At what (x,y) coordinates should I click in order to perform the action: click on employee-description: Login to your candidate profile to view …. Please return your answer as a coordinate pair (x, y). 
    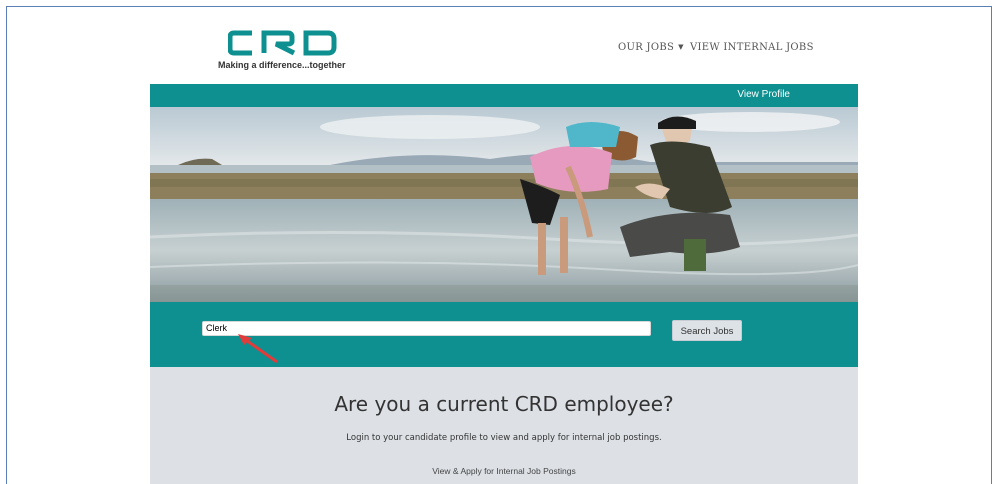
    Looking at the image, I should click on (504, 438).